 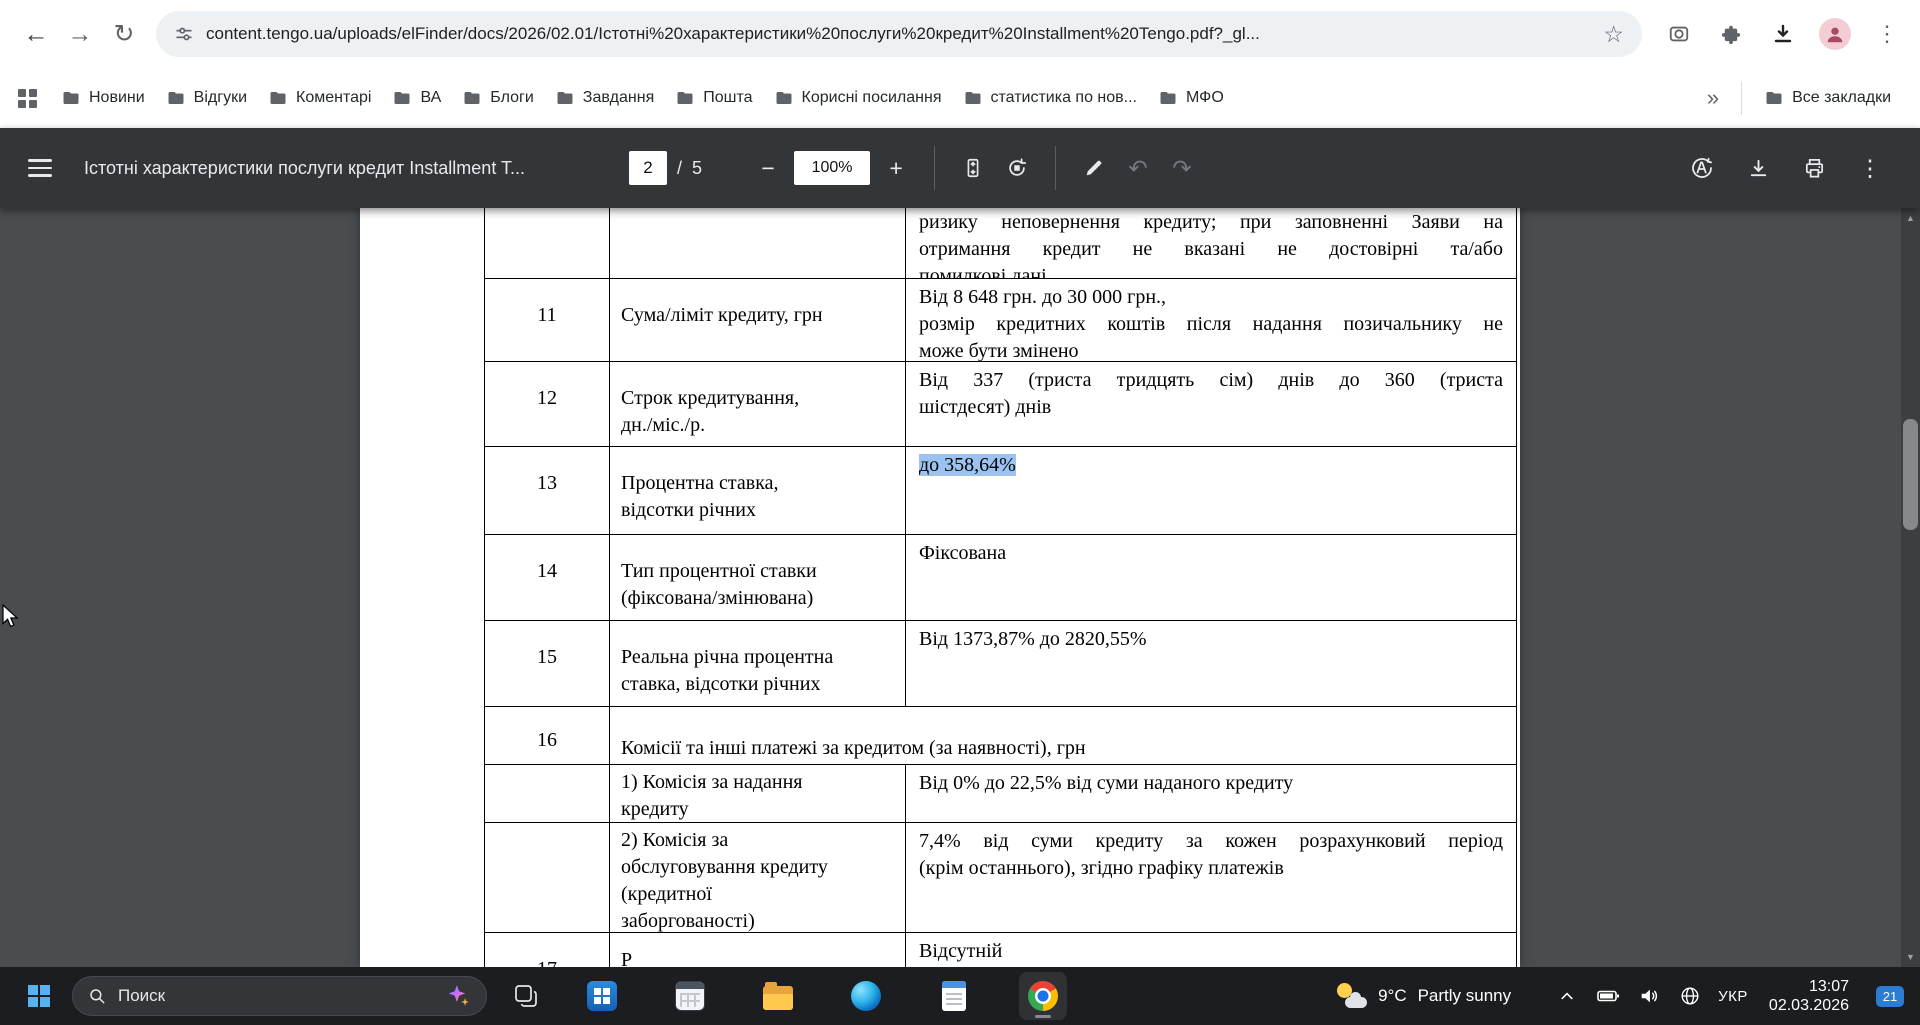 What do you see at coordinates (1733, 996) in the screenshot?
I see `language-indicator: УКР` at bounding box center [1733, 996].